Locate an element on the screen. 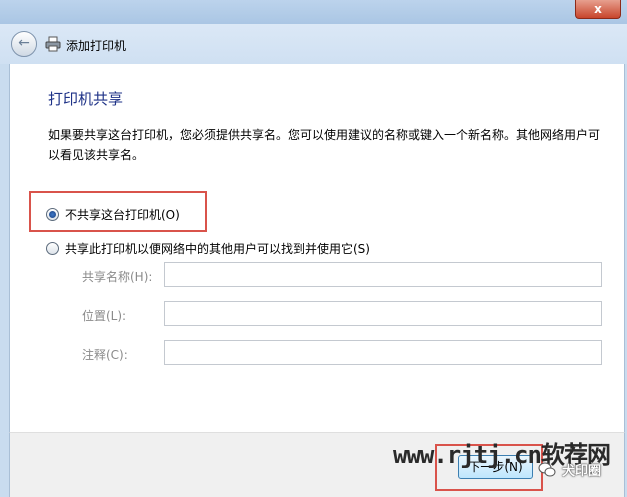 This screenshot has width=627, height=497. close-button: x is located at coordinates (598, 9).